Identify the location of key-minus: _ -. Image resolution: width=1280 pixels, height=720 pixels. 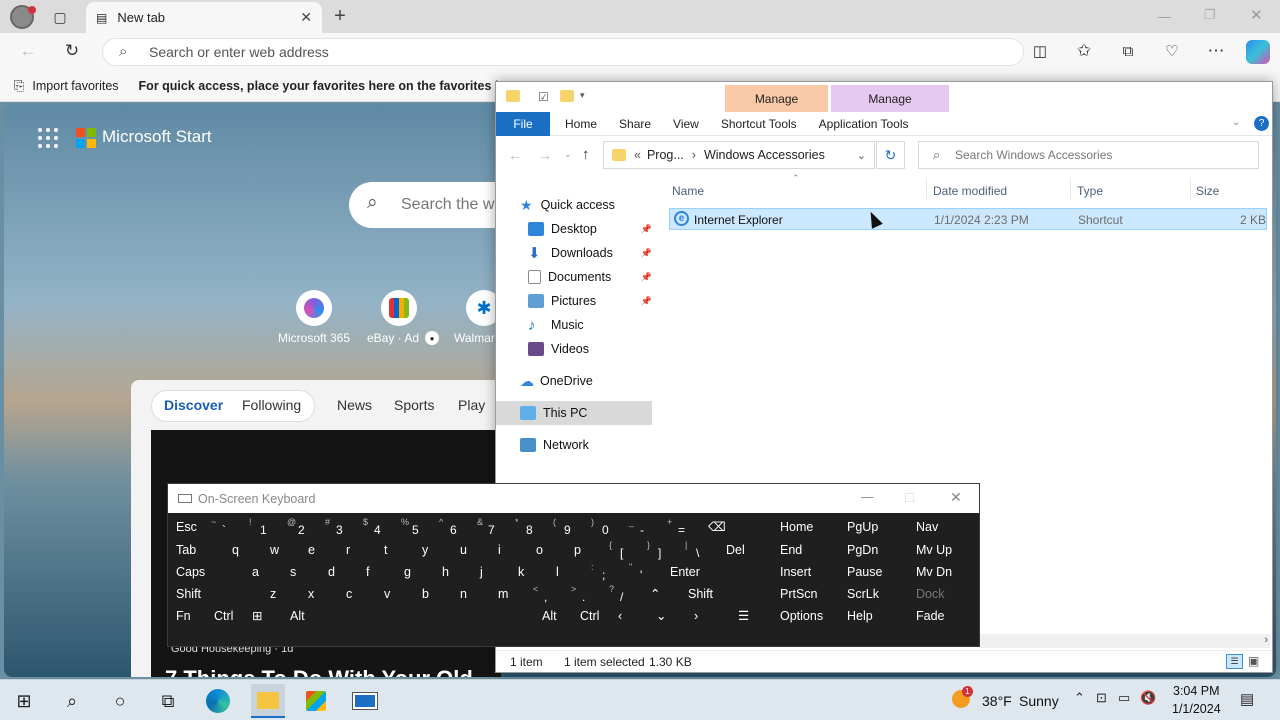
(643, 526).